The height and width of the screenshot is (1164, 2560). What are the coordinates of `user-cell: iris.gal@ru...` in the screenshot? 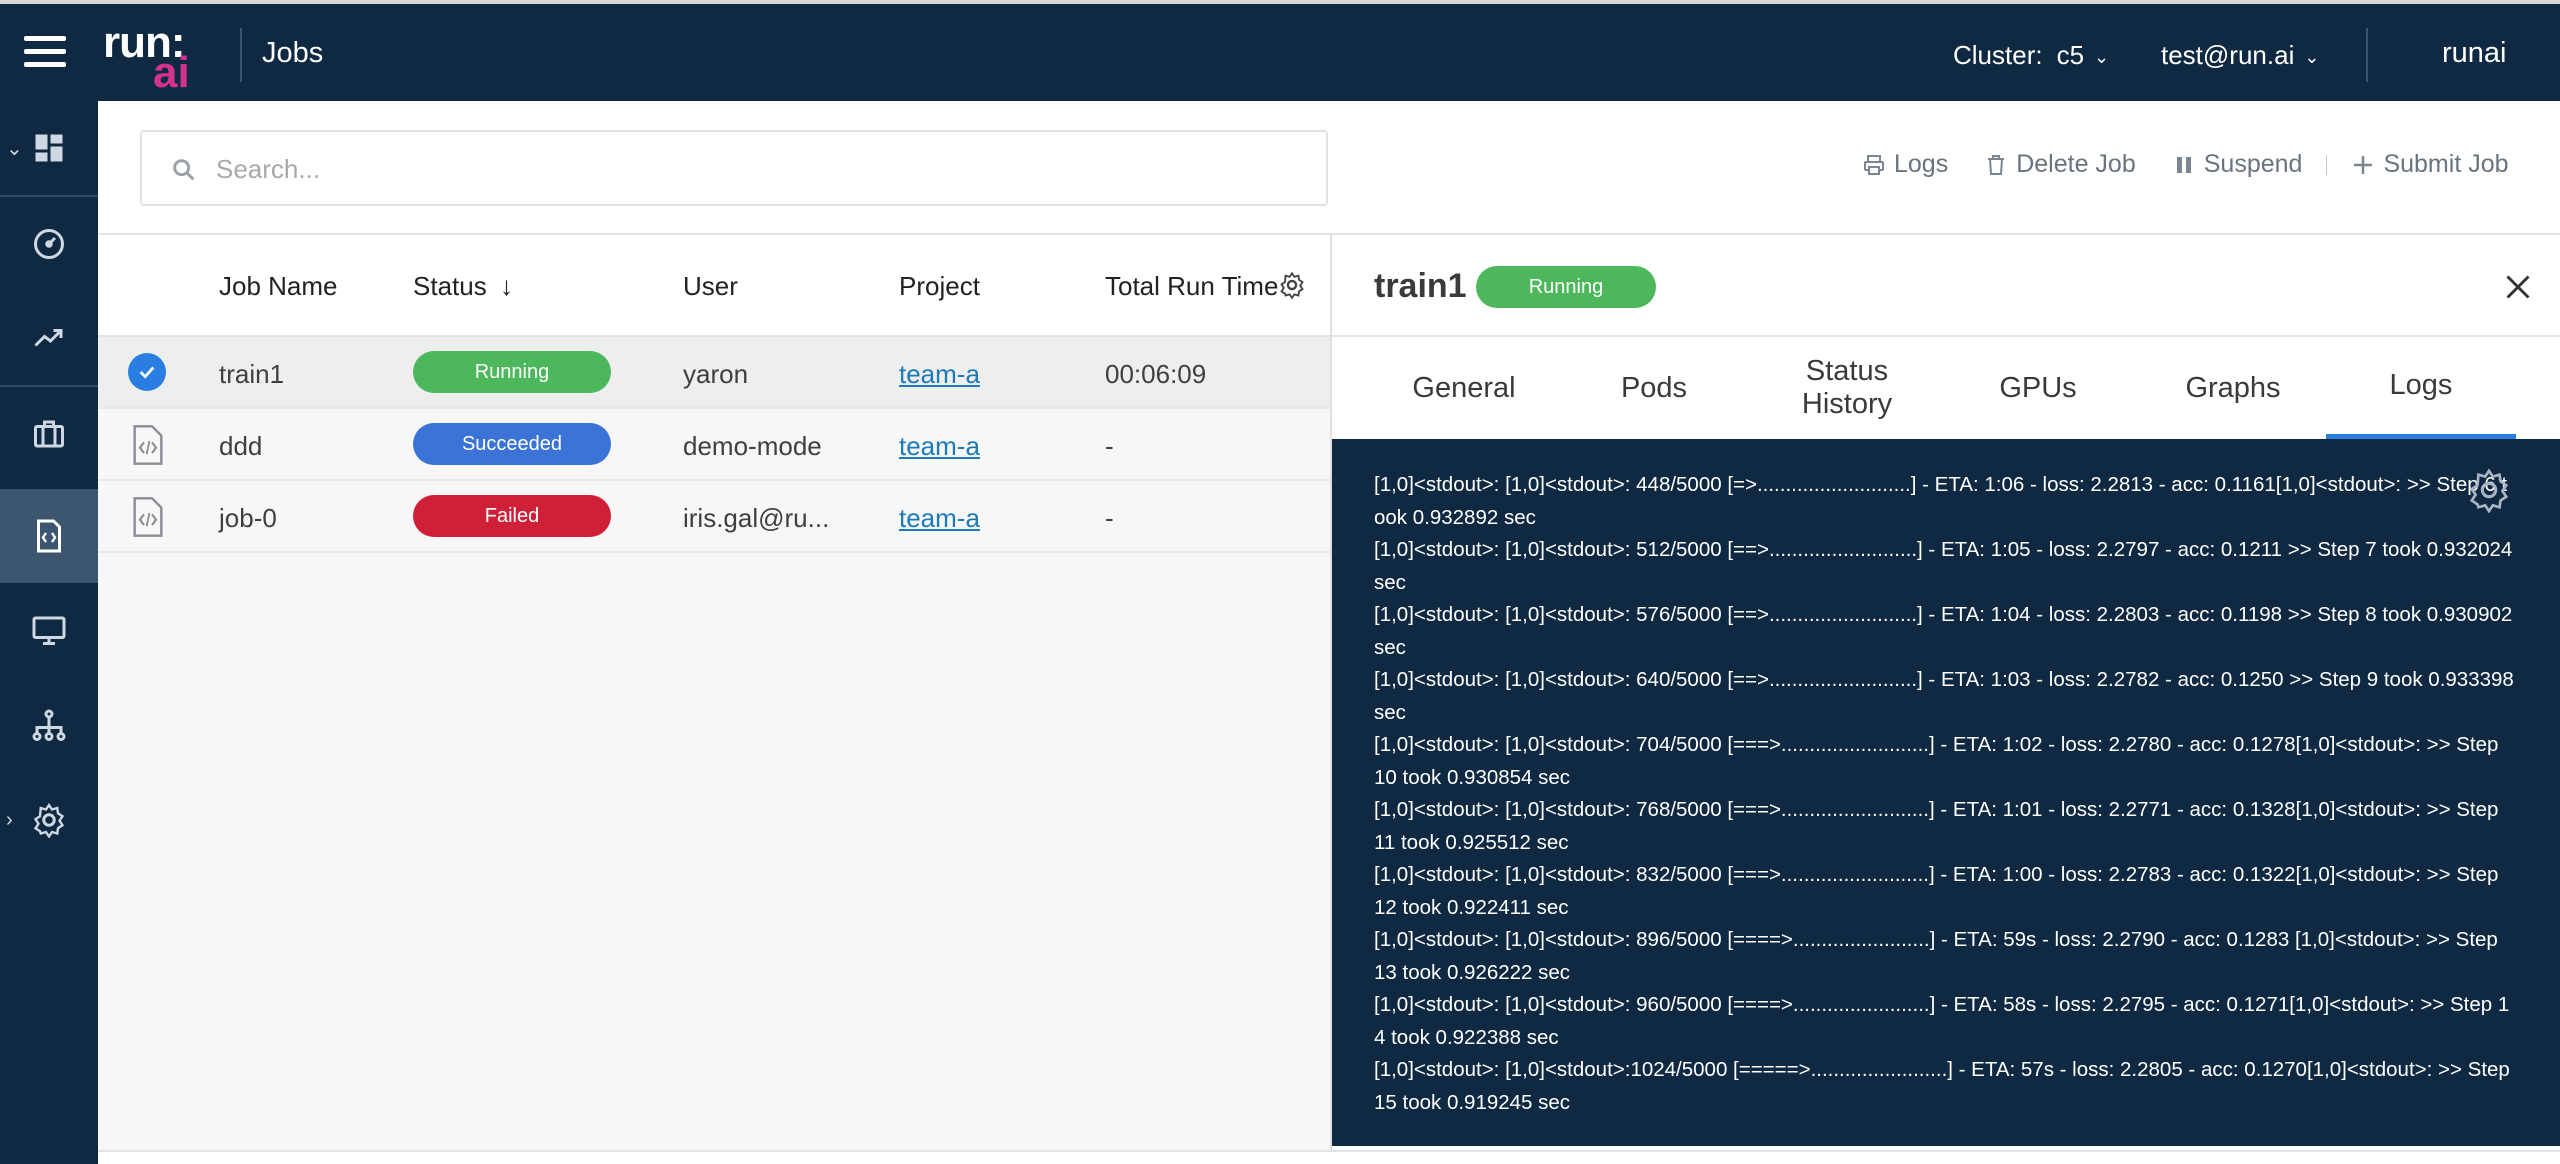 It's located at (756, 518).